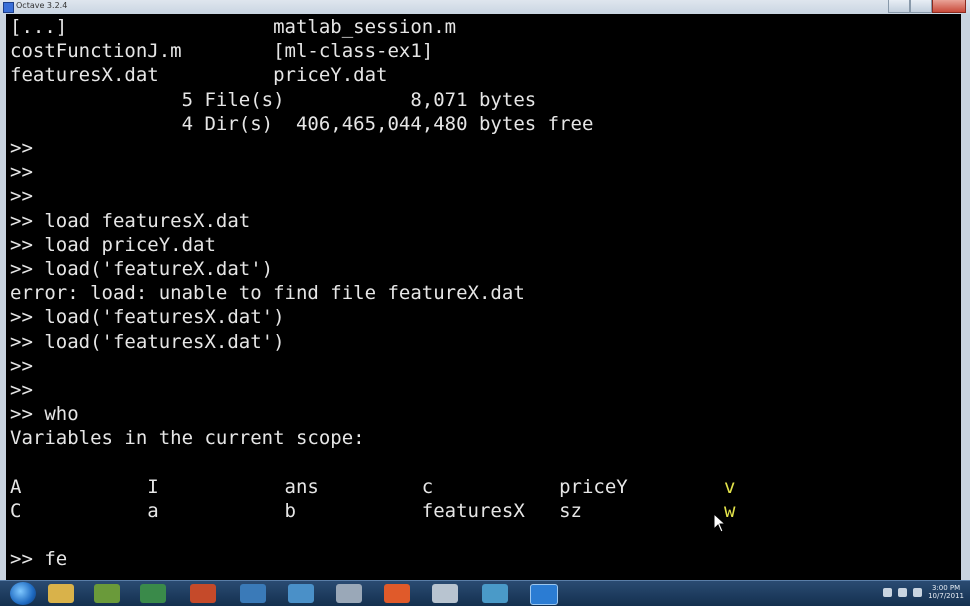  Describe the element at coordinates (23, 593) in the screenshot. I see `start-button` at that location.